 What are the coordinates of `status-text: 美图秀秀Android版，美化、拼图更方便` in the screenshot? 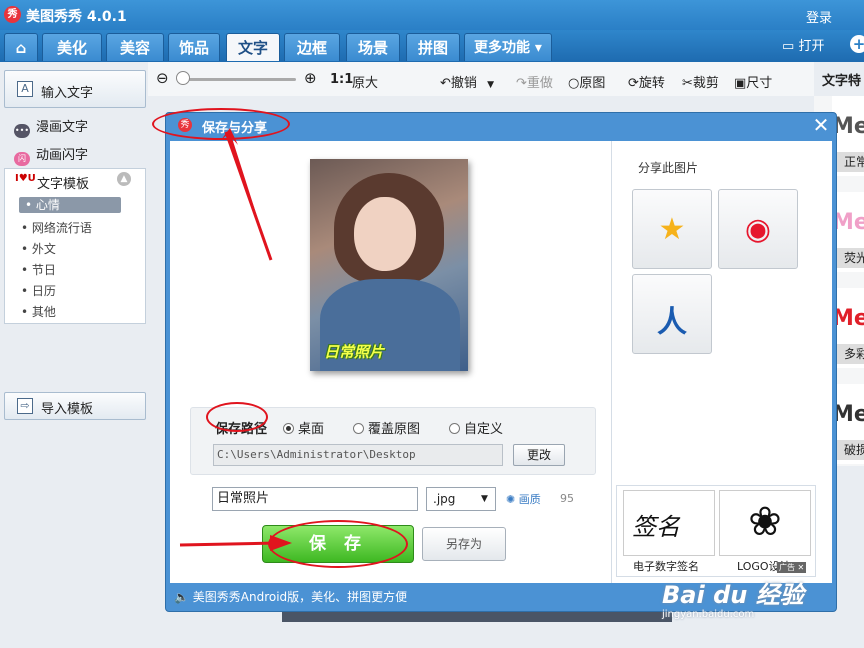 It's located at (300, 597).